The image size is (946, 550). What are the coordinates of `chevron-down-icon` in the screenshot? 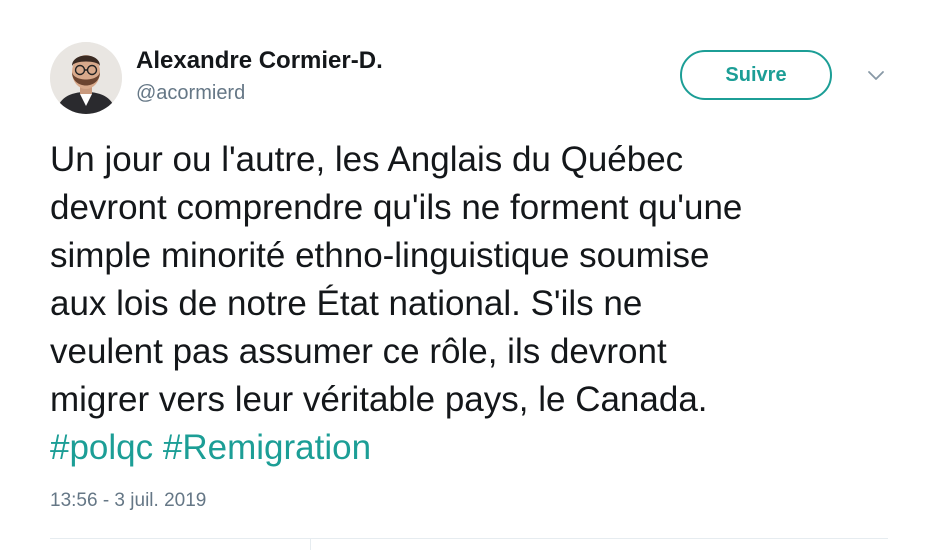 It's located at (876, 76).